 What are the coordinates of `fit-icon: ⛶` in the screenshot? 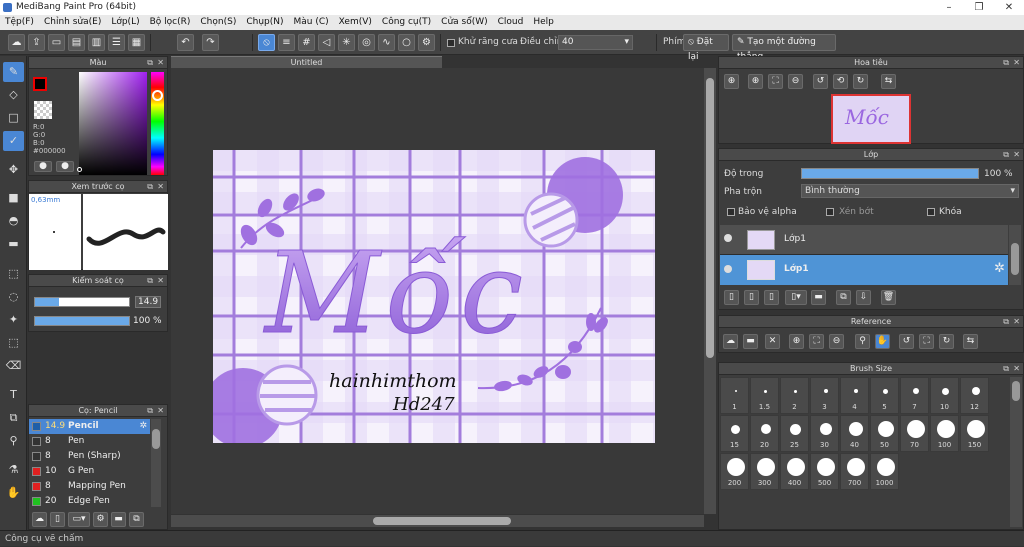 It's located at (775, 81).